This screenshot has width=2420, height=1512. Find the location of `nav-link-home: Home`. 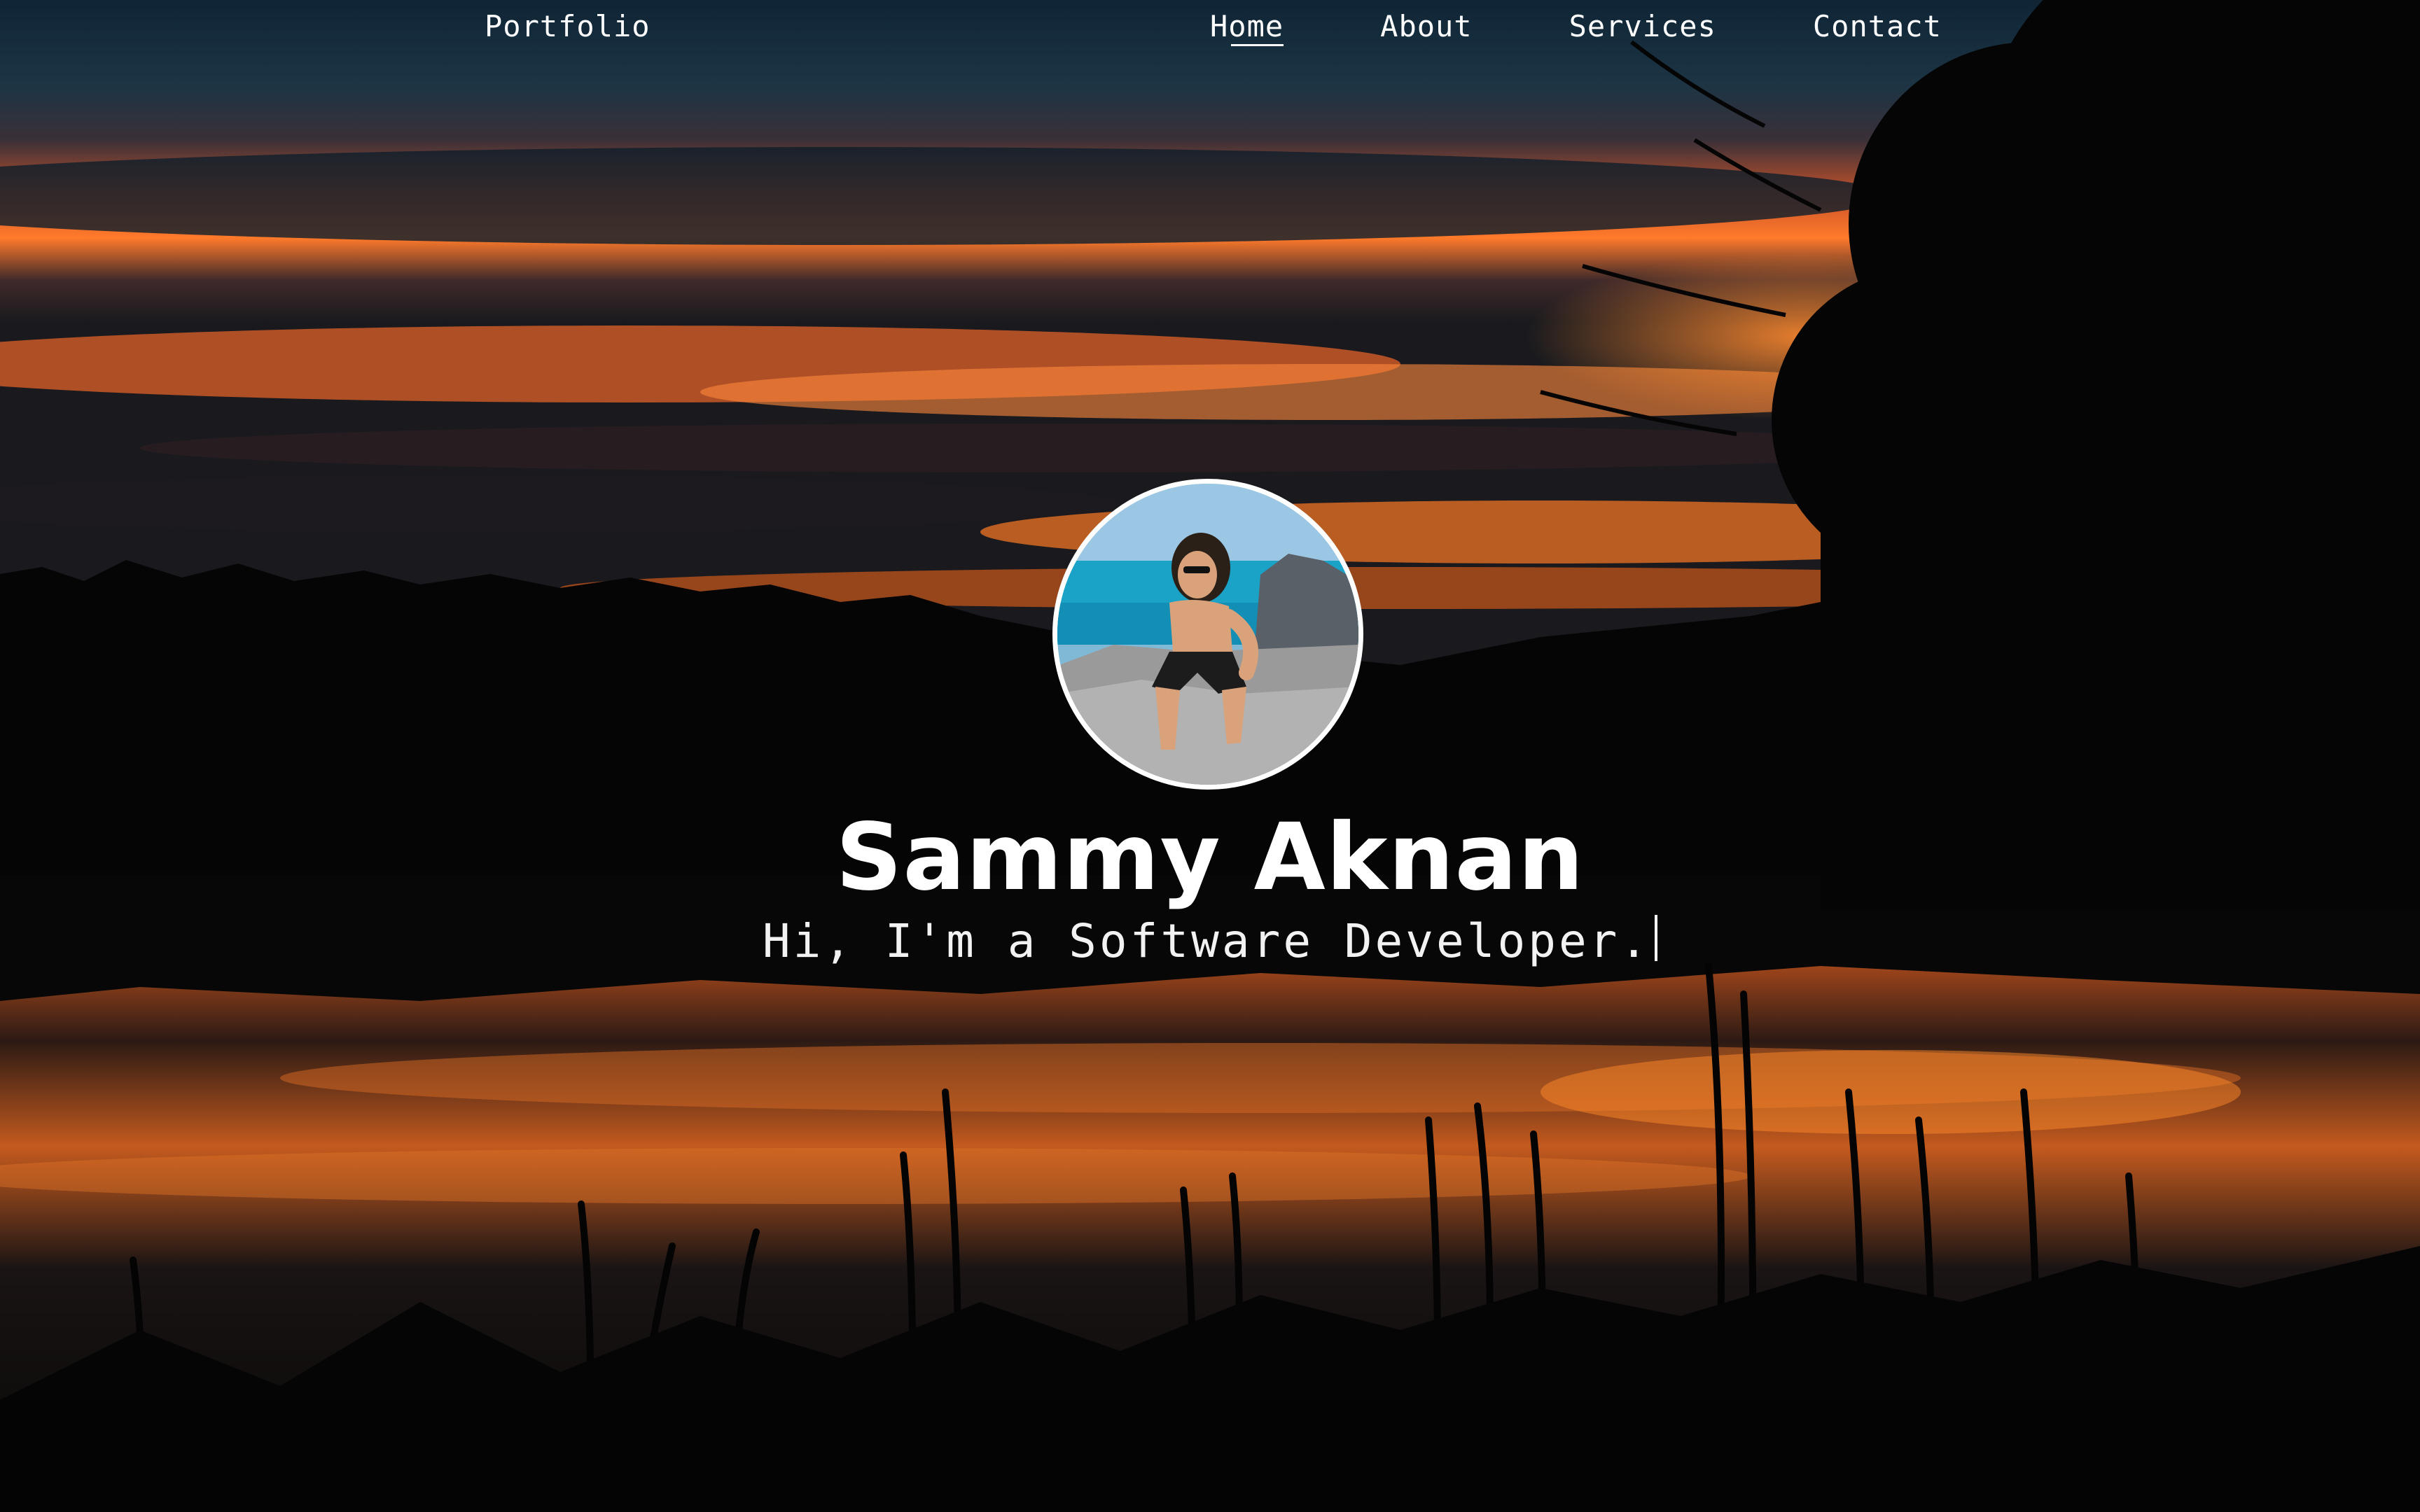

nav-link-home: Home is located at coordinates (1247, 26).